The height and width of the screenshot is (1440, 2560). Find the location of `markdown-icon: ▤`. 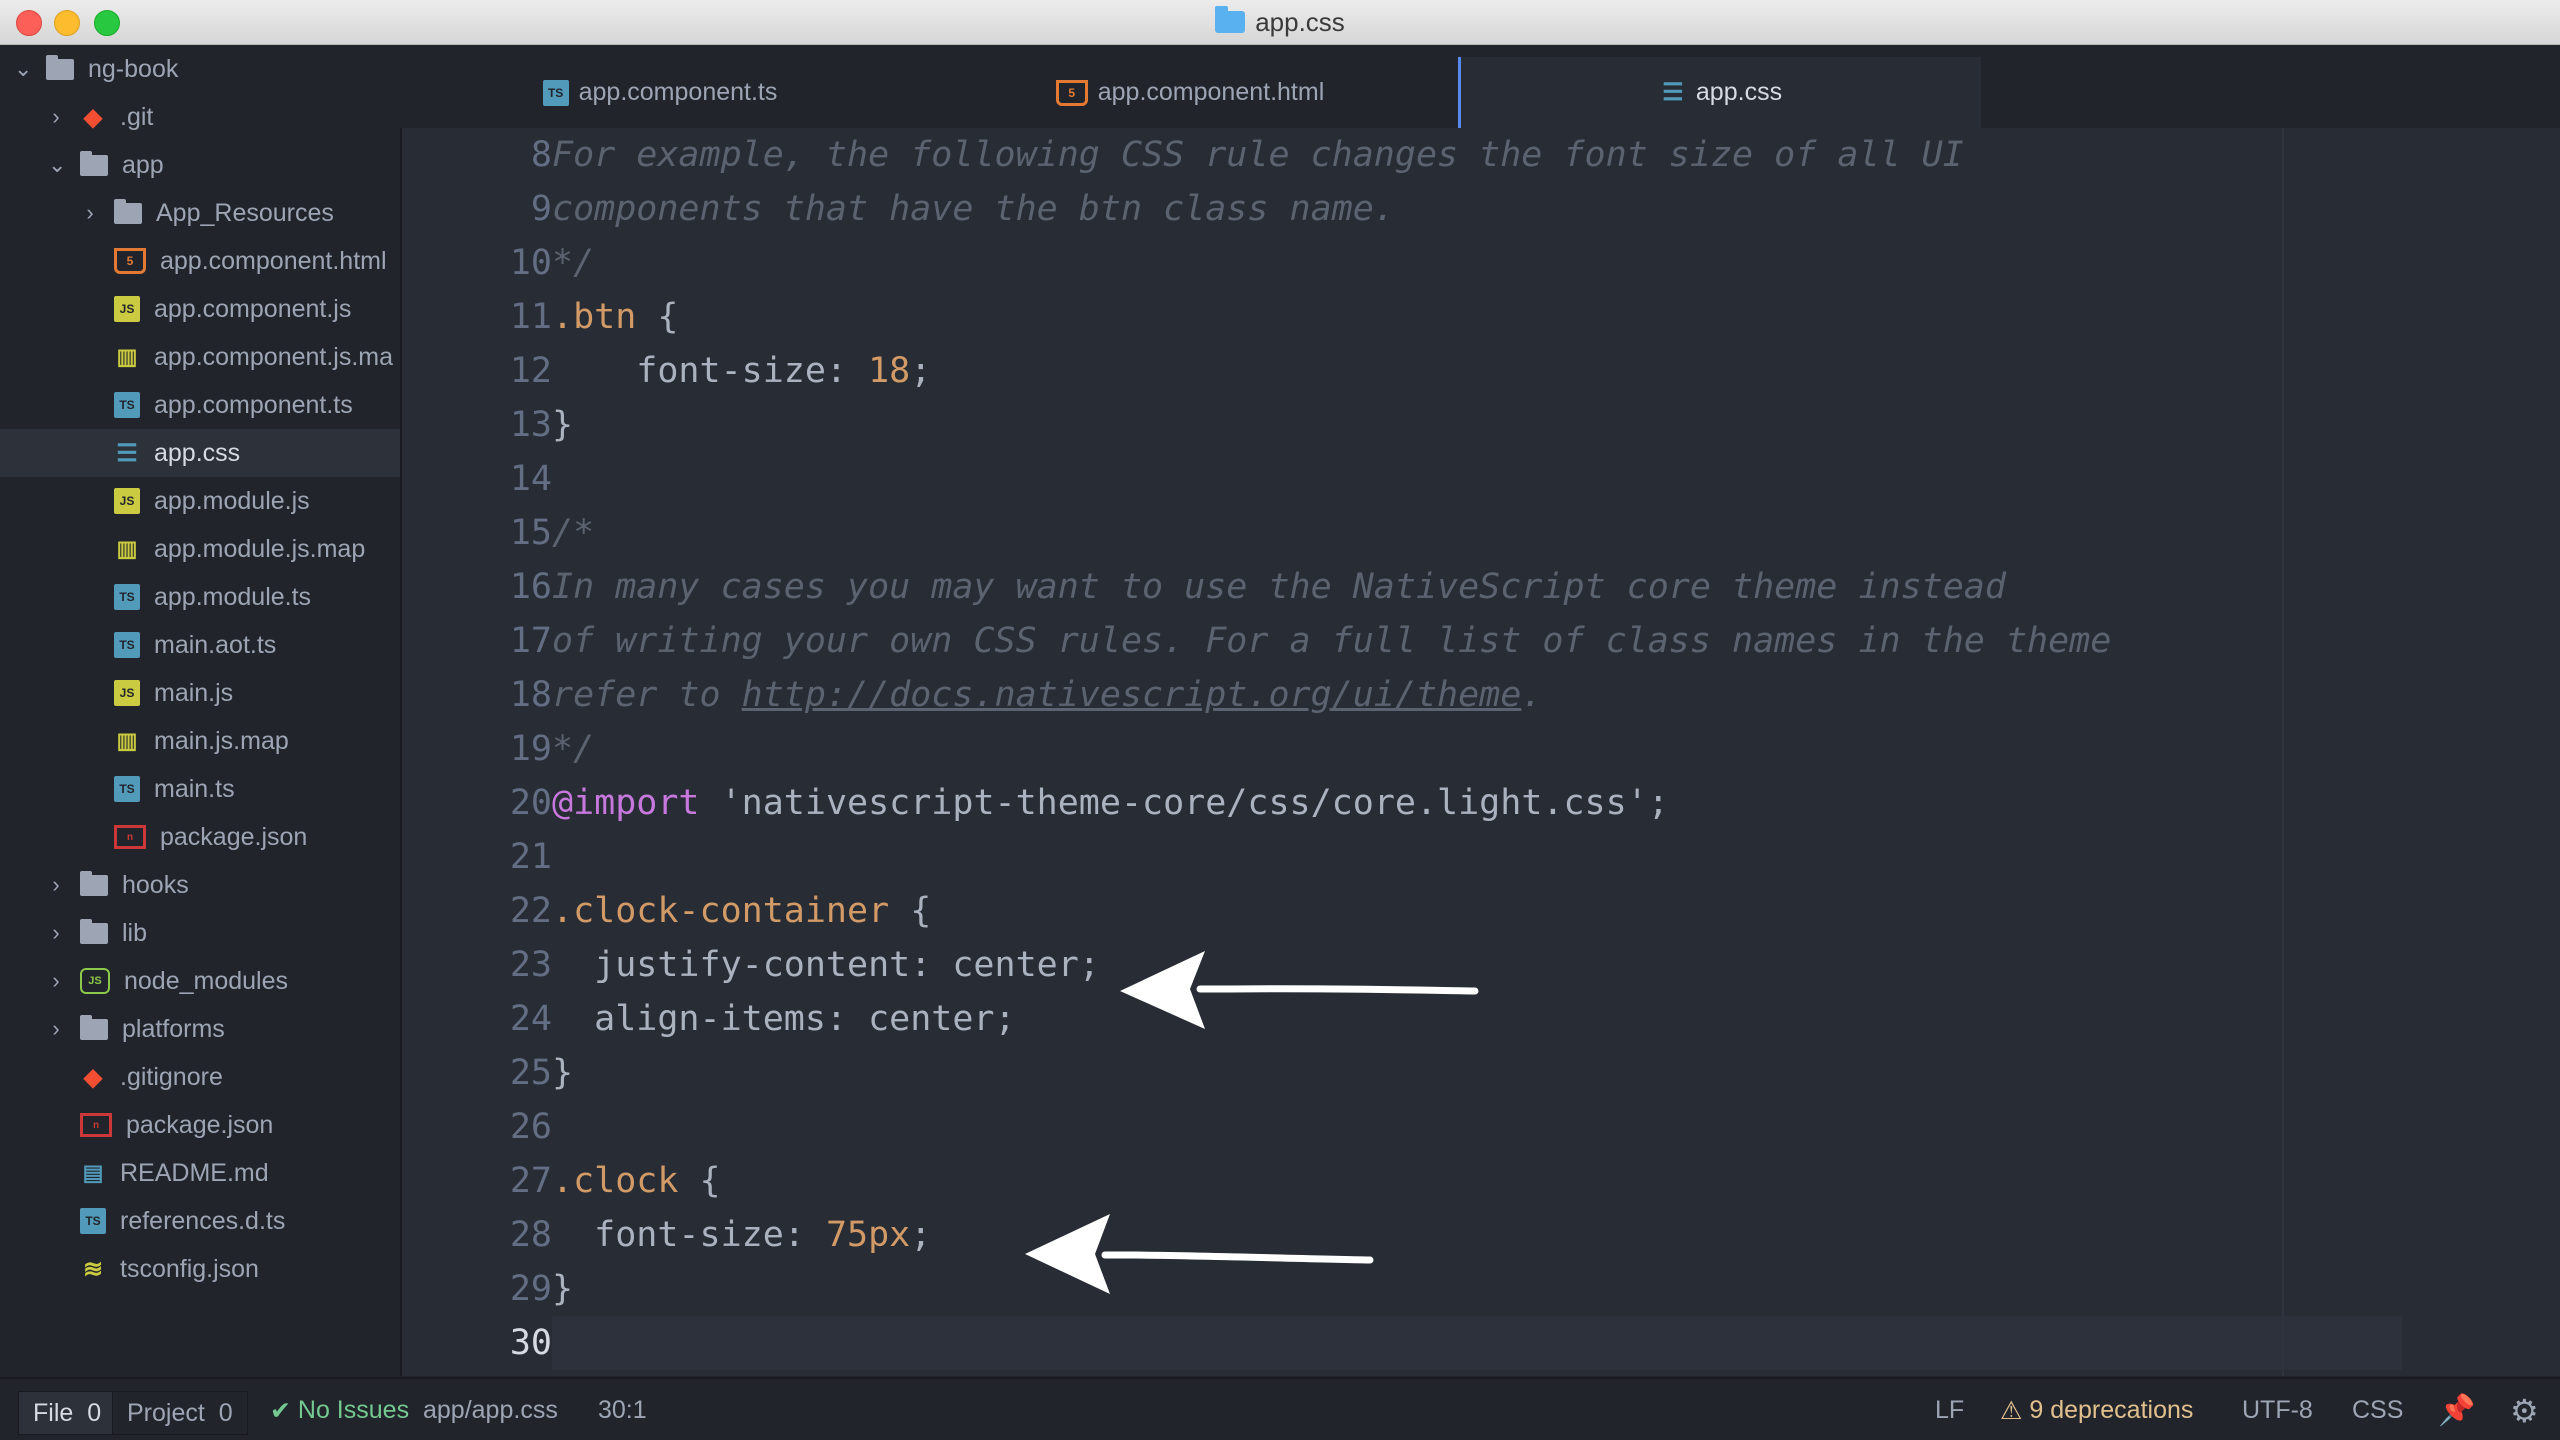

markdown-icon: ▤ is located at coordinates (93, 1172).